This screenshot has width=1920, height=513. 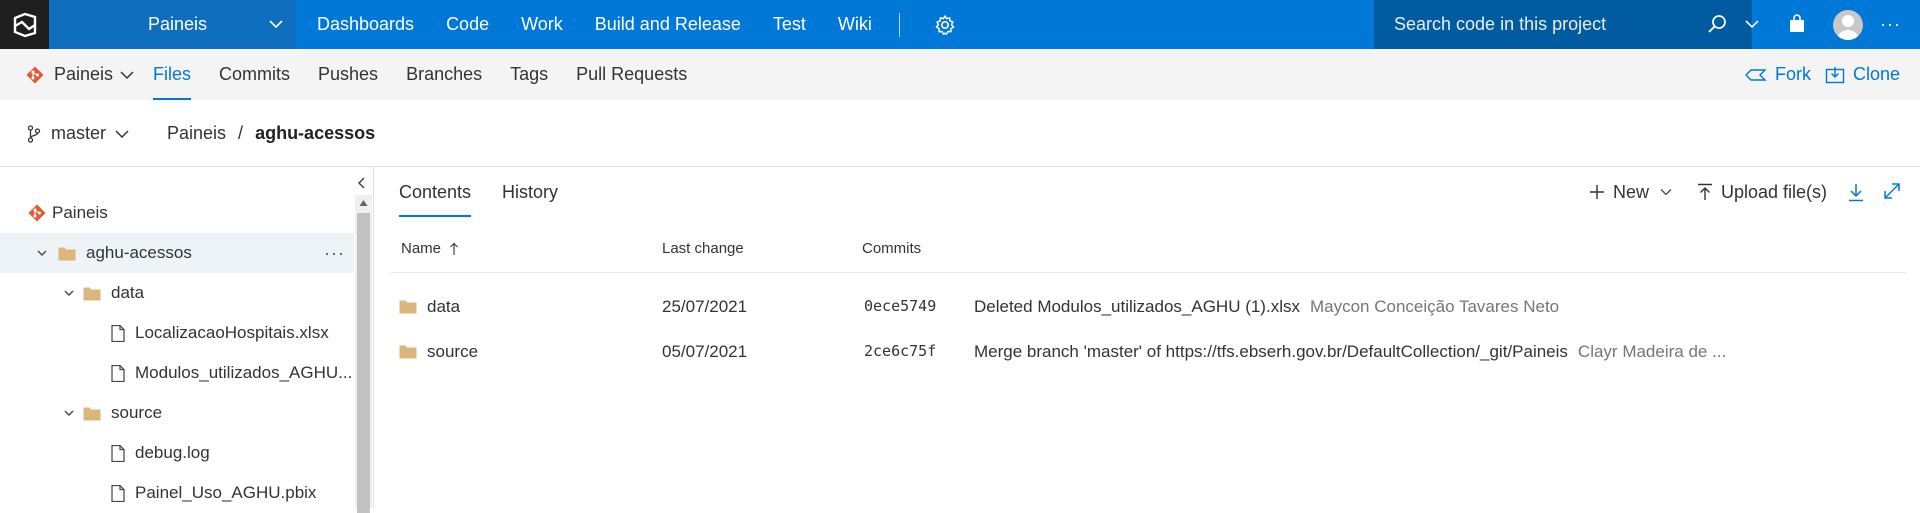 What do you see at coordinates (453, 351) in the screenshot?
I see `row-name: source` at bounding box center [453, 351].